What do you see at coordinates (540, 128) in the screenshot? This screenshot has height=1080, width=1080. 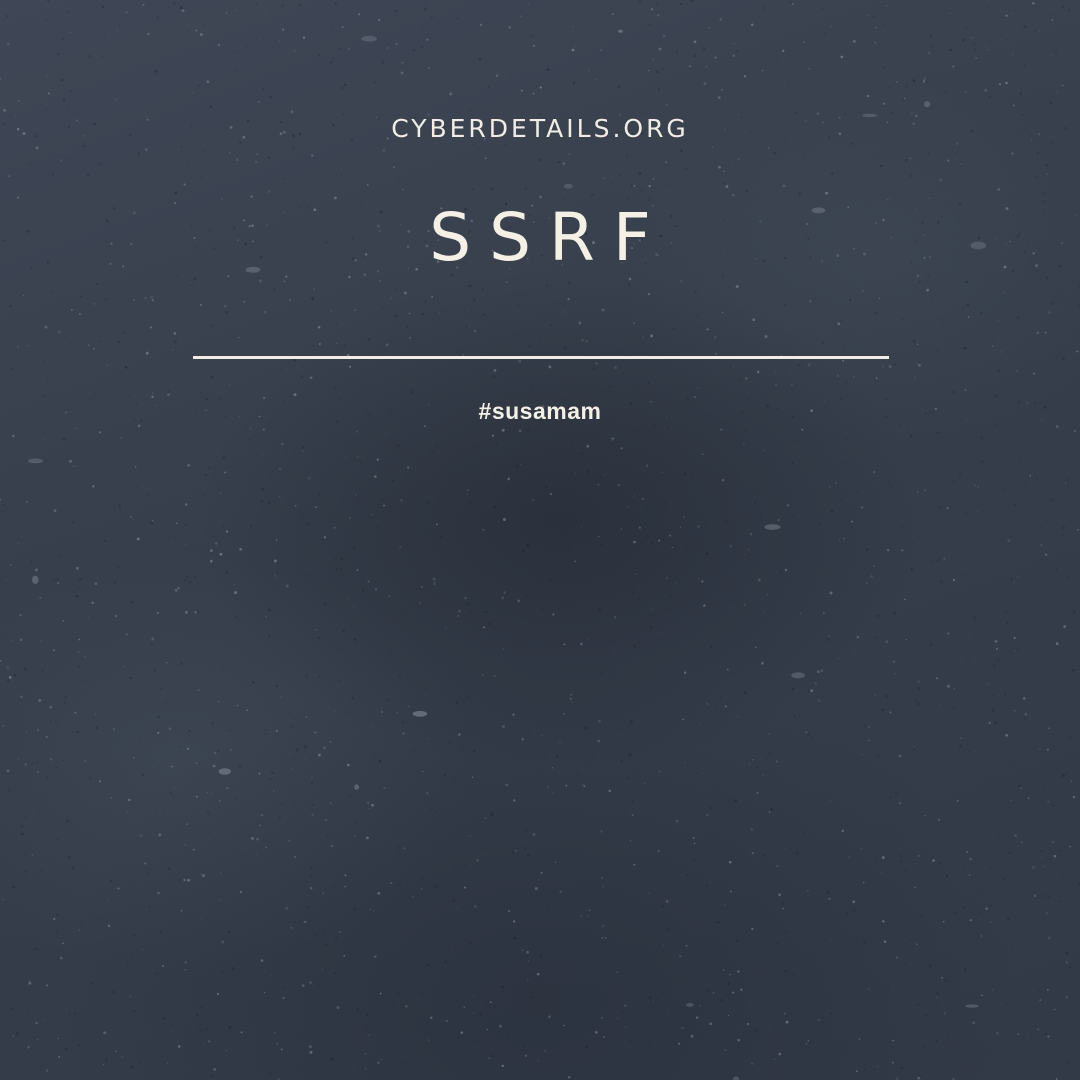 I see `site-name: CYBERDETAILS.ORG` at bounding box center [540, 128].